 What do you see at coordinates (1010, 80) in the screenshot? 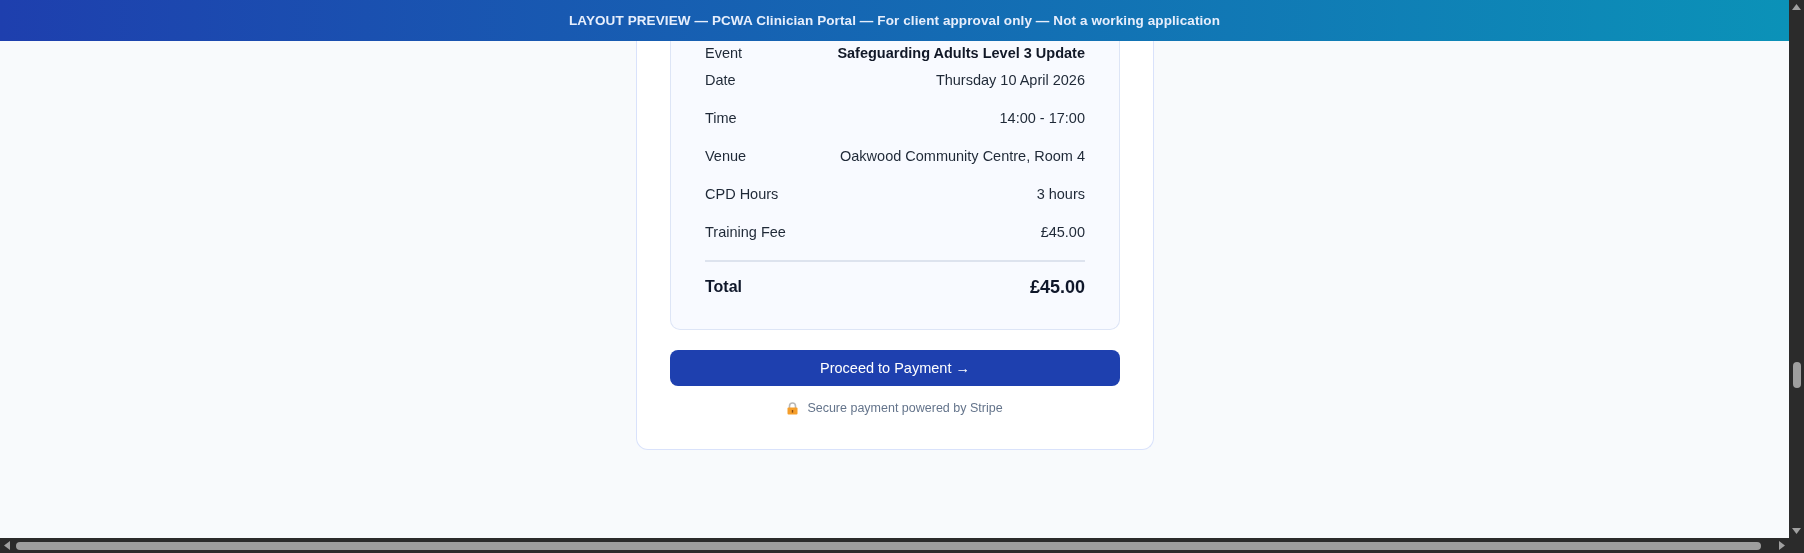
I see `row-value: Thursday 10 April 2026` at bounding box center [1010, 80].